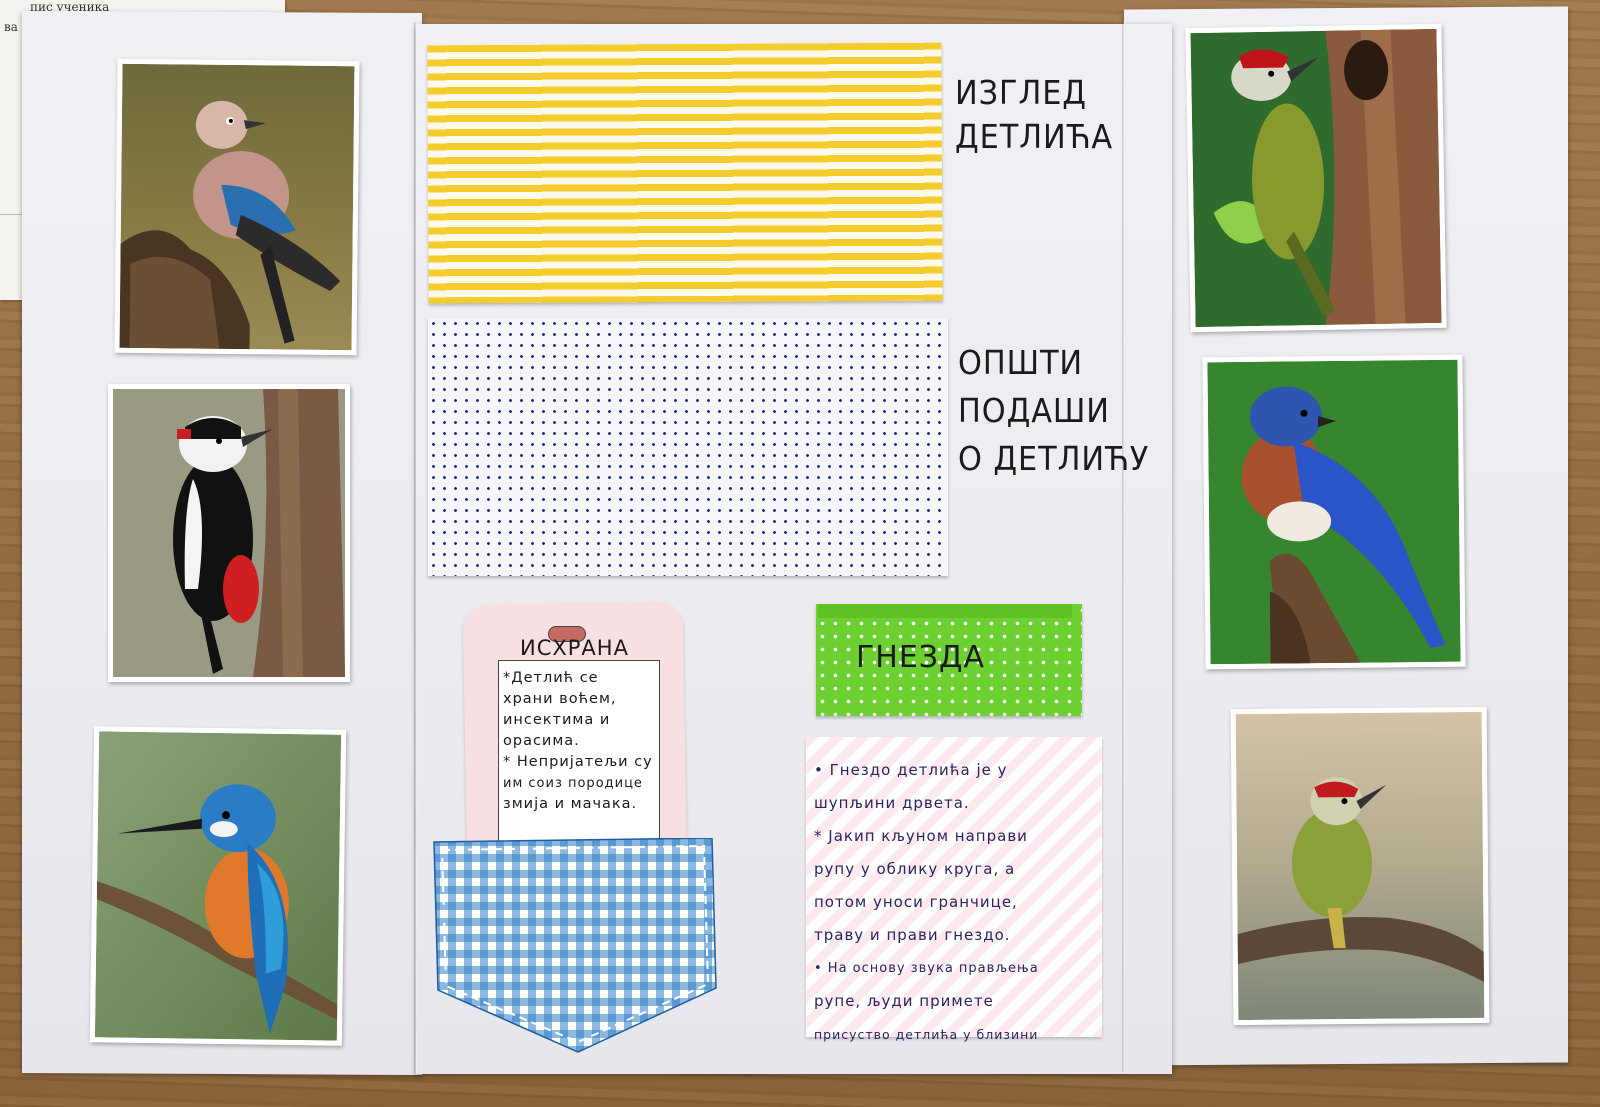 This screenshot has height=1107, width=1600. Describe the element at coordinates (551, 678) in the screenshot. I see `food-line: *Детлић се` at that location.